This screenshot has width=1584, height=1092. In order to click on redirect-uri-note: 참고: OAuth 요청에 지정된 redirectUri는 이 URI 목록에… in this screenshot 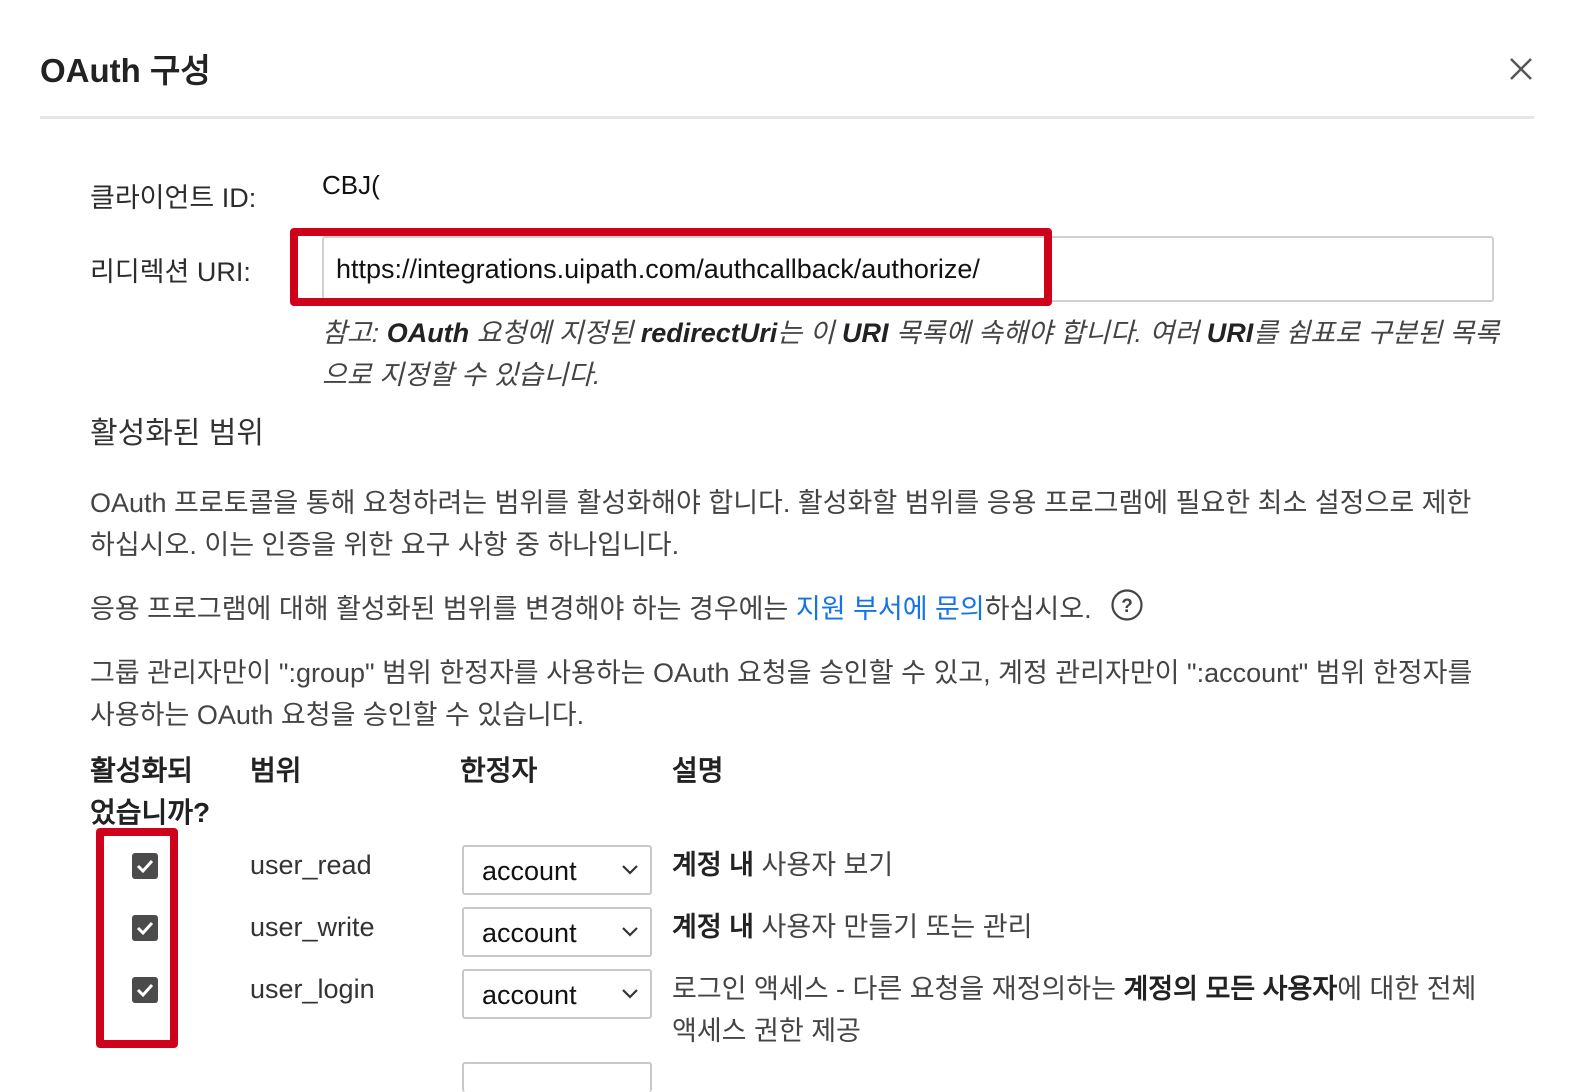, I will do `click(911, 354)`.